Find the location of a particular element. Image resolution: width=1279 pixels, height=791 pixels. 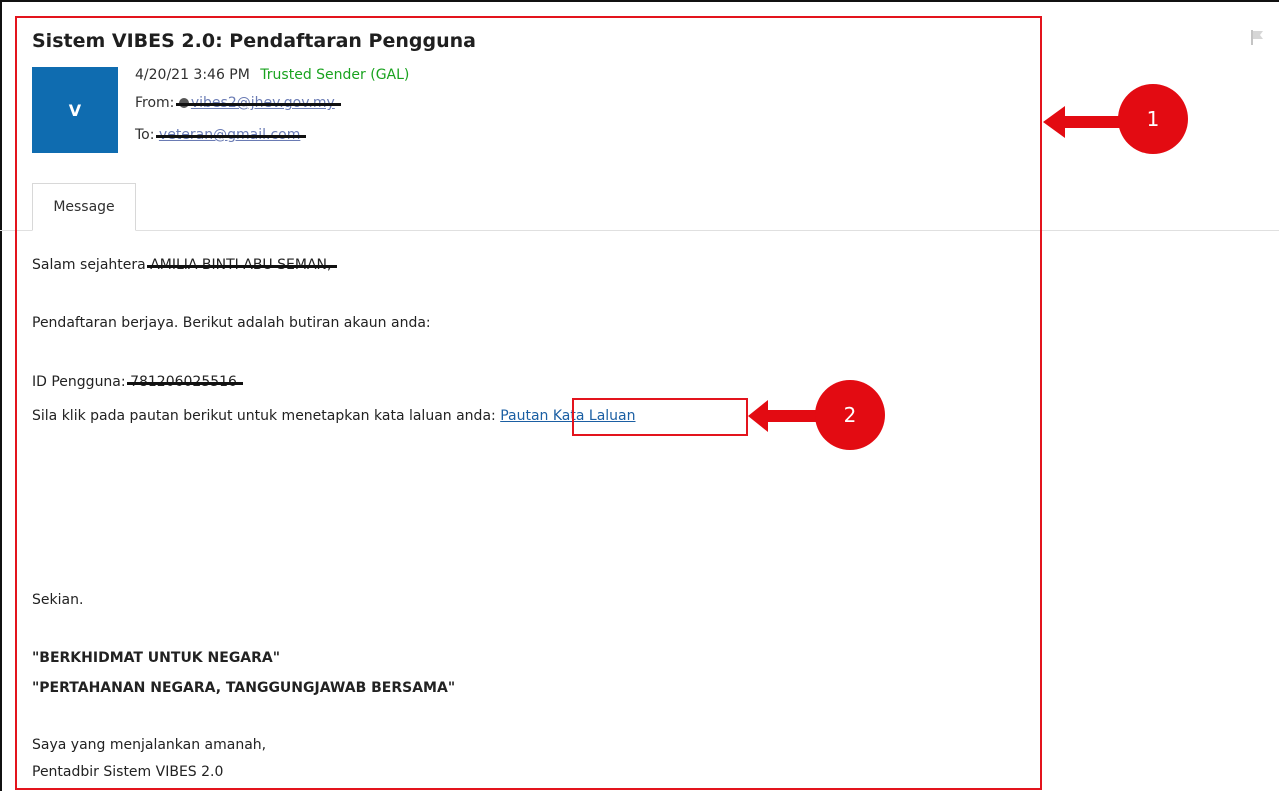

annotation-callout-2-label: 2 is located at coordinates (850, 415).